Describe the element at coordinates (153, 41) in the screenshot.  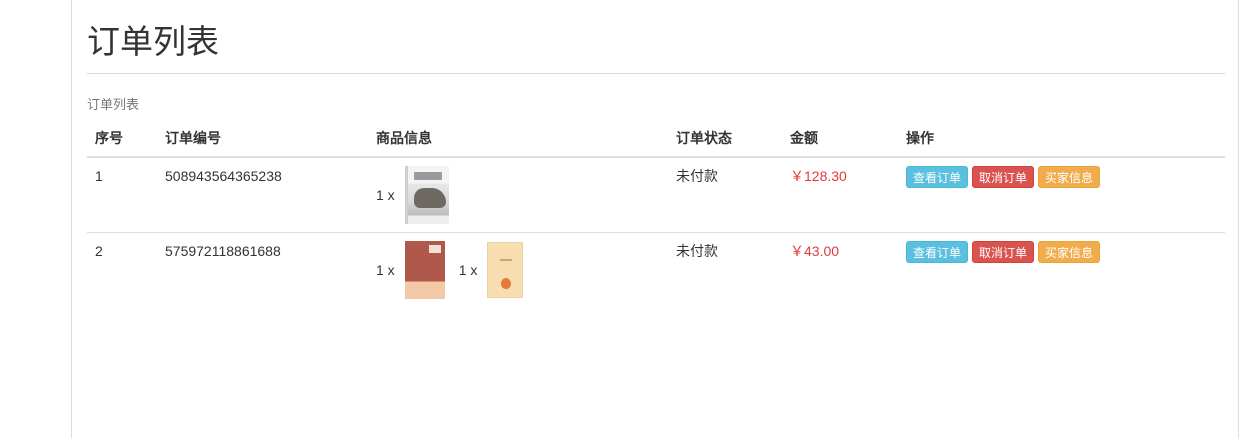
I see `page-title: 订单列表` at that location.